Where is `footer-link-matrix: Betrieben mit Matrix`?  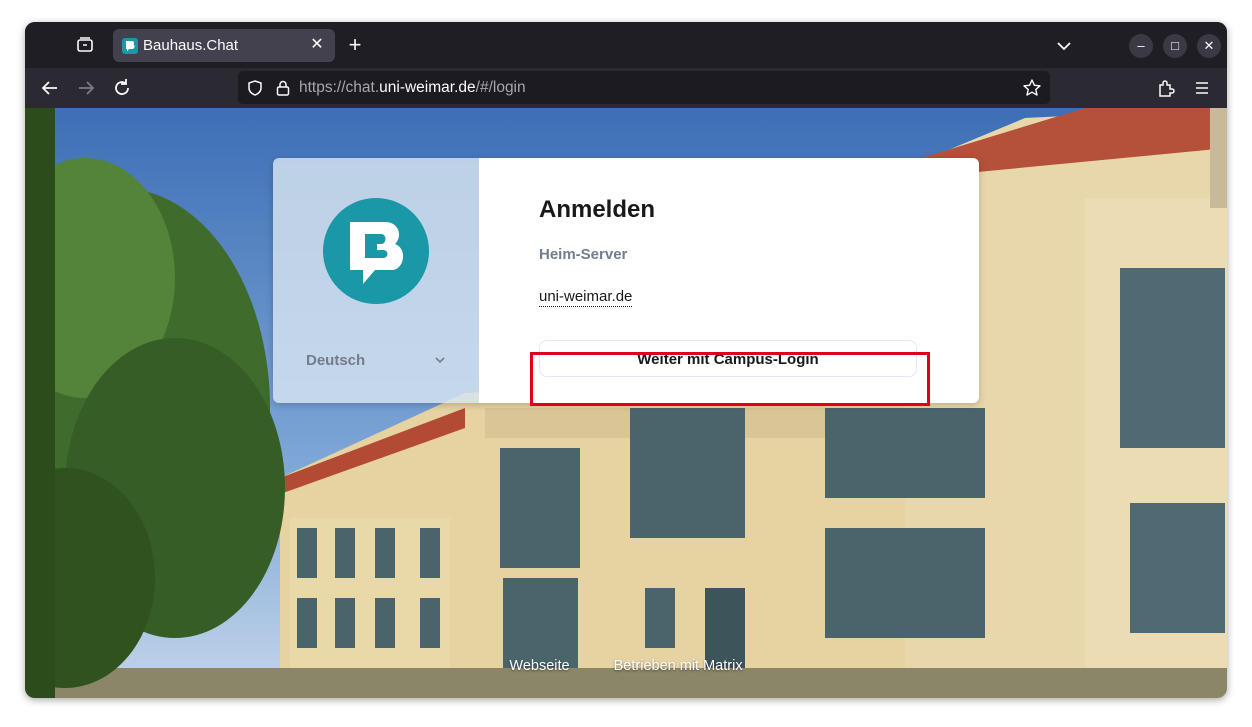 footer-link-matrix: Betrieben mit Matrix is located at coordinates (678, 666).